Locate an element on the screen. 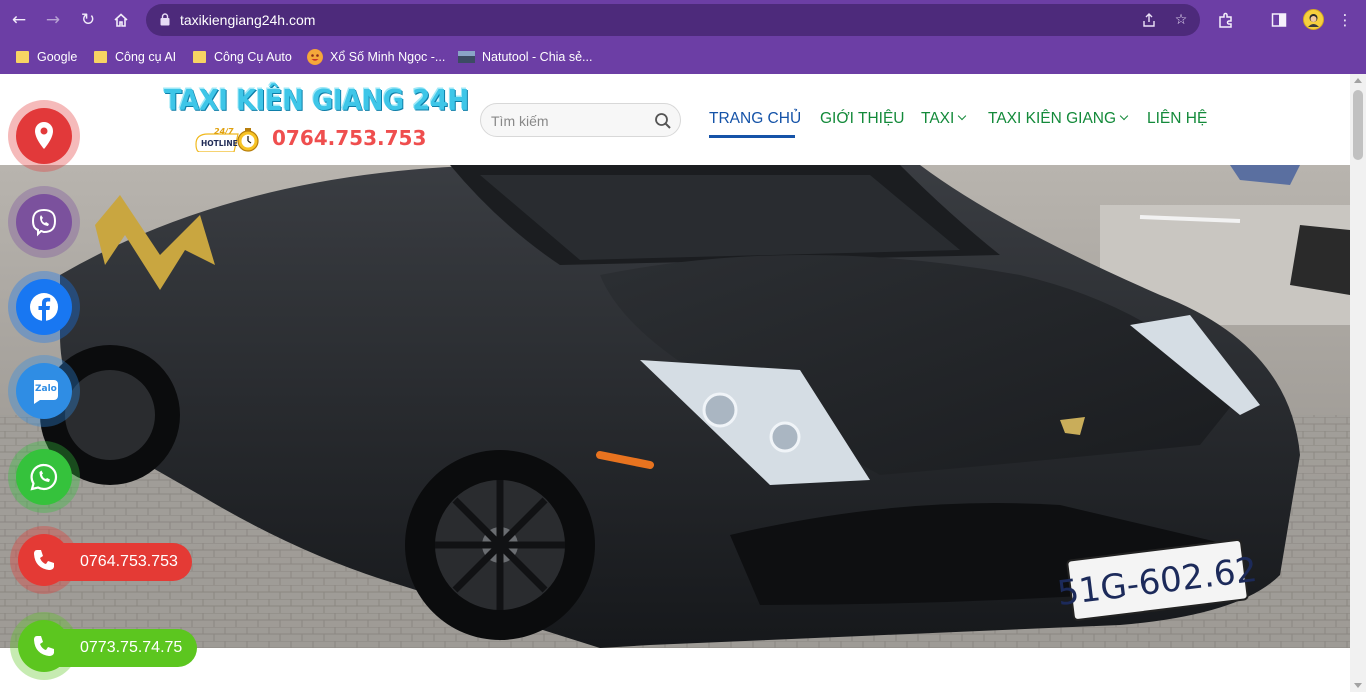 The width and height of the screenshot is (1366, 692). hotline-2-icon-circle is located at coordinates (44, 646).